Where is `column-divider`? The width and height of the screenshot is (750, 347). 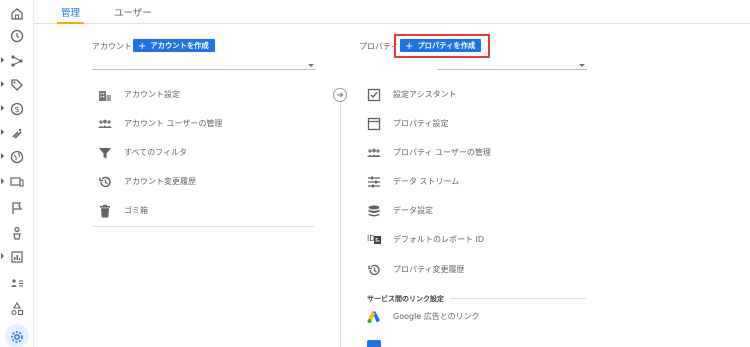
column-divider is located at coordinates (340, 223).